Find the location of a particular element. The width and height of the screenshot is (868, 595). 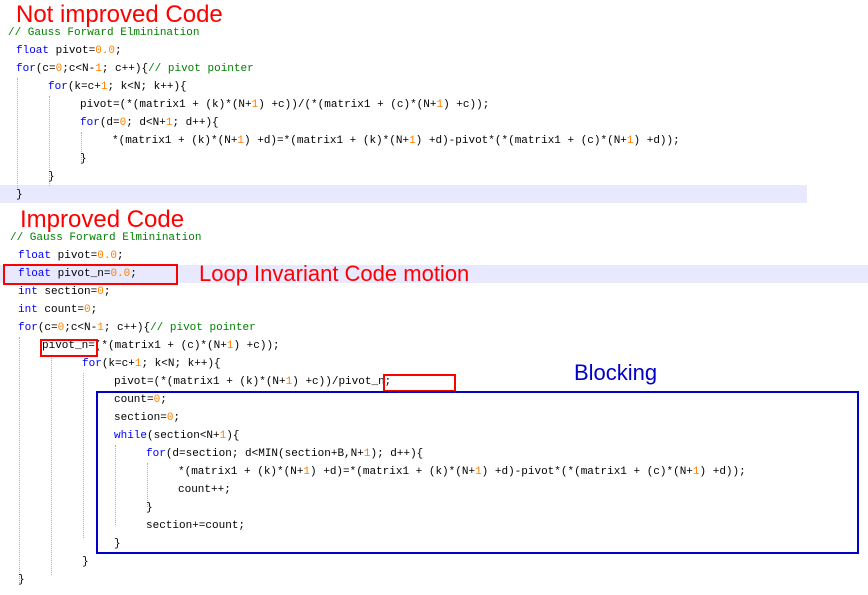

code-after-line: for(c=0;c<N-1; c++){// pivot pointer is located at coordinates (137, 328).